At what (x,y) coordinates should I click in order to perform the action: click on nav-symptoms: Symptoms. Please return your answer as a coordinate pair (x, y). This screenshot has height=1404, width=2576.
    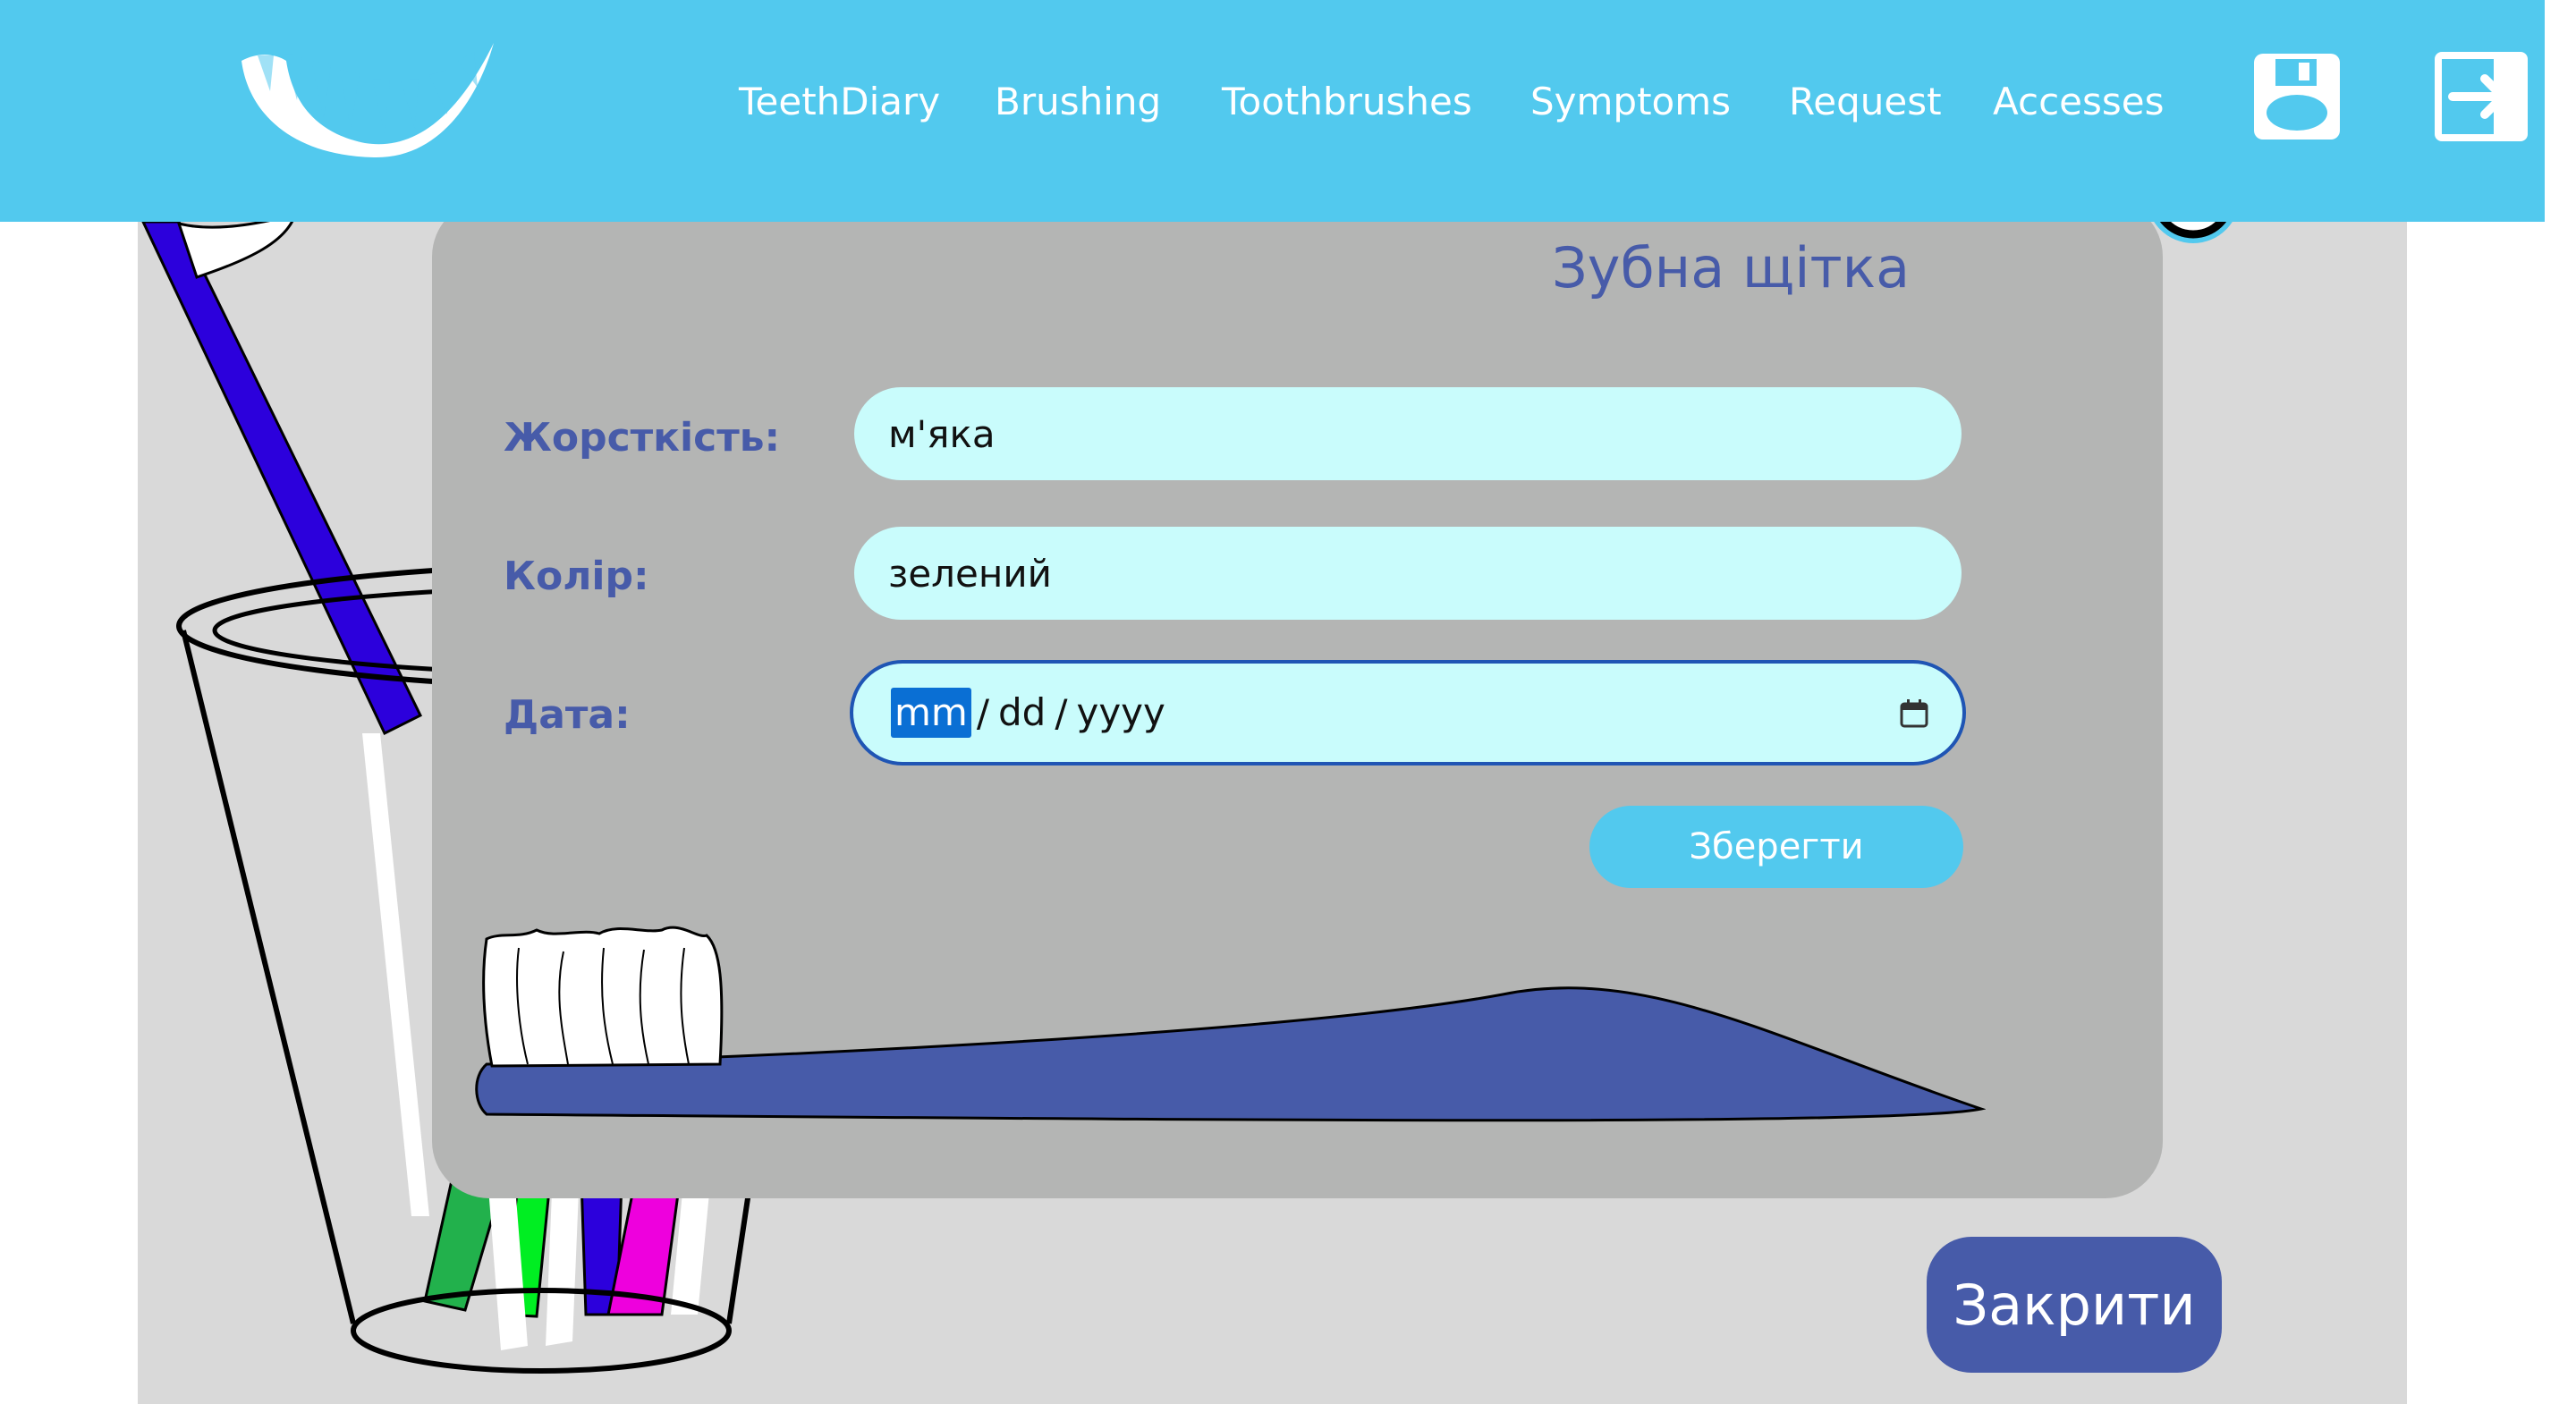
    Looking at the image, I should click on (1630, 102).